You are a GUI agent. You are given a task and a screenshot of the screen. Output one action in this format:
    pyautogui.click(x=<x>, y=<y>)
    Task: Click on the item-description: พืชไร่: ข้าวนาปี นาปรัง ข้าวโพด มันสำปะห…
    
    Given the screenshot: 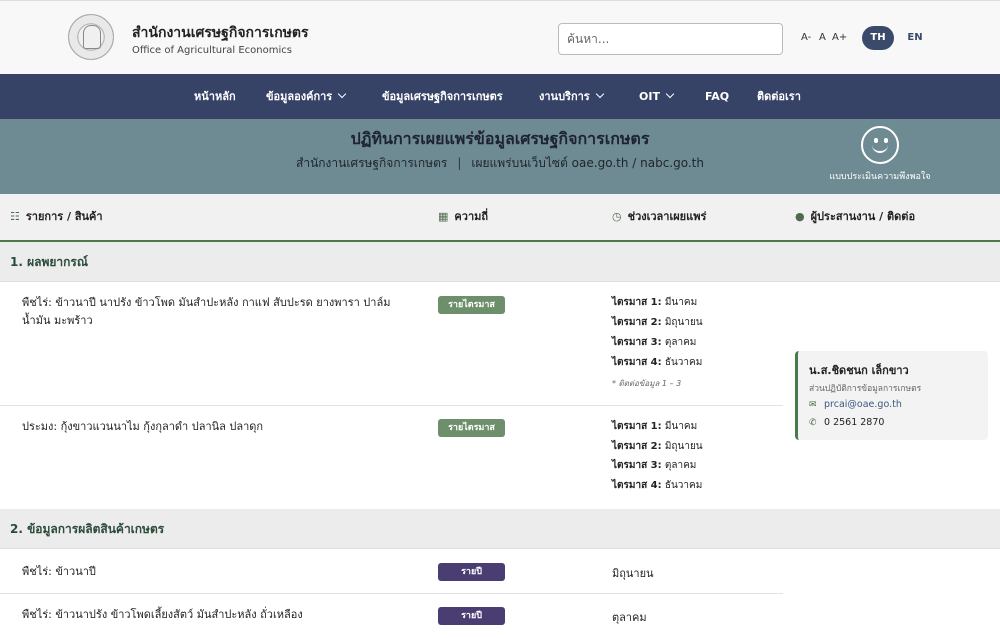 What is the action you would take?
    pyautogui.click(x=206, y=311)
    